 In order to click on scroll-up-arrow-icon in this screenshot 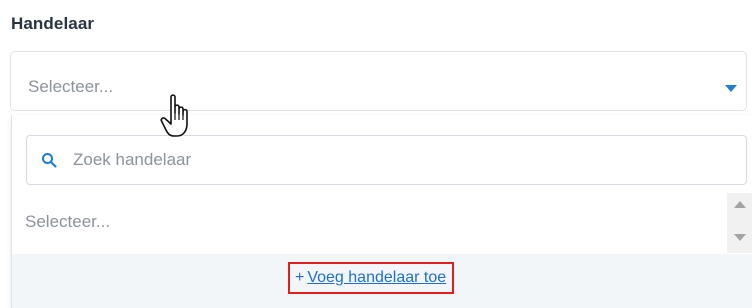, I will do `click(740, 204)`.